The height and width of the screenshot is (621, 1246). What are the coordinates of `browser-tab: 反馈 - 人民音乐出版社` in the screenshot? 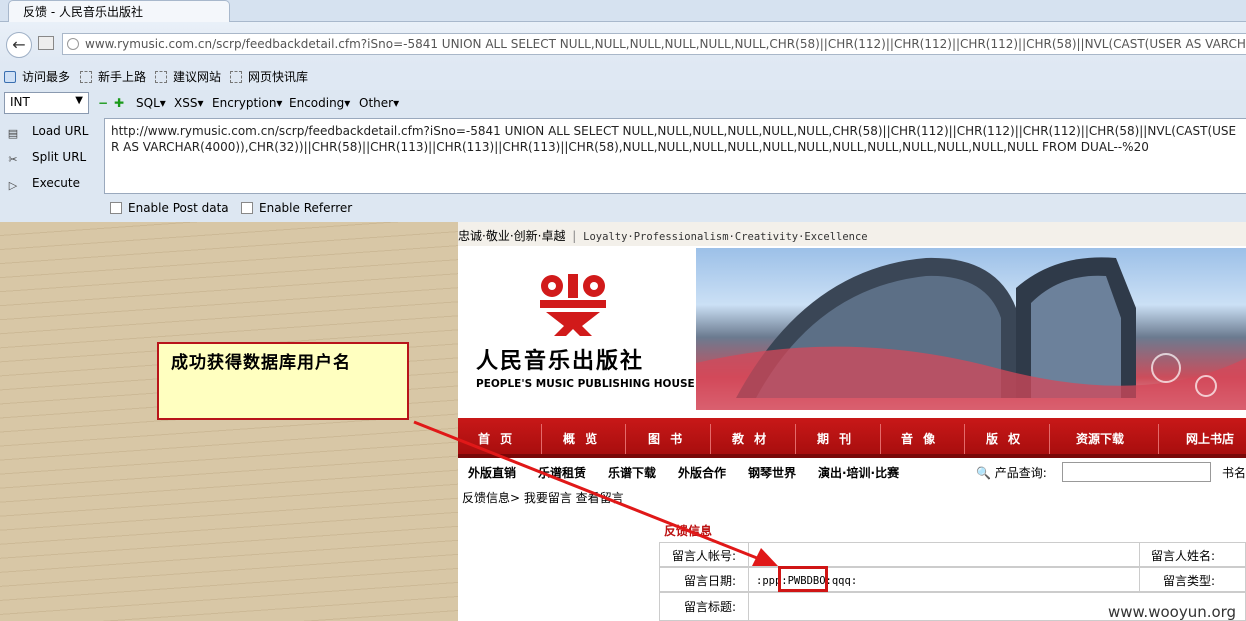 It's located at (119, 11).